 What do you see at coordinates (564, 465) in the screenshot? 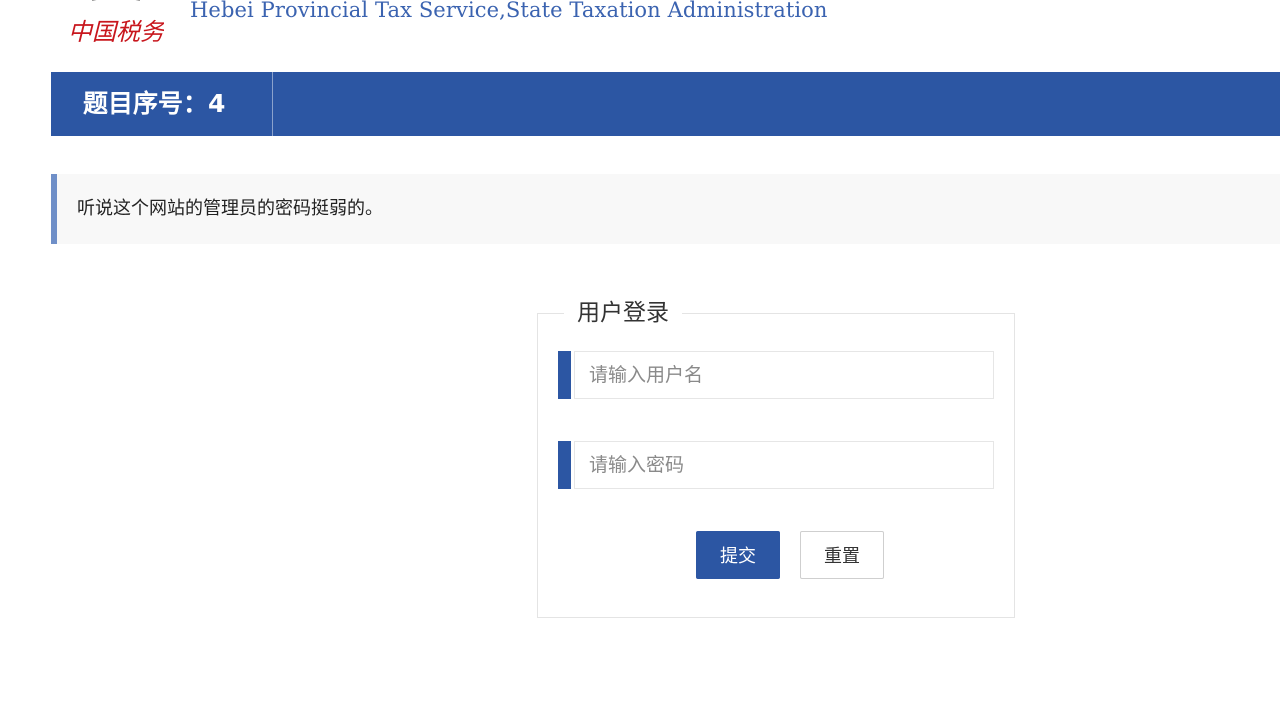
I see `password-accent-bar` at bounding box center [564, 465].